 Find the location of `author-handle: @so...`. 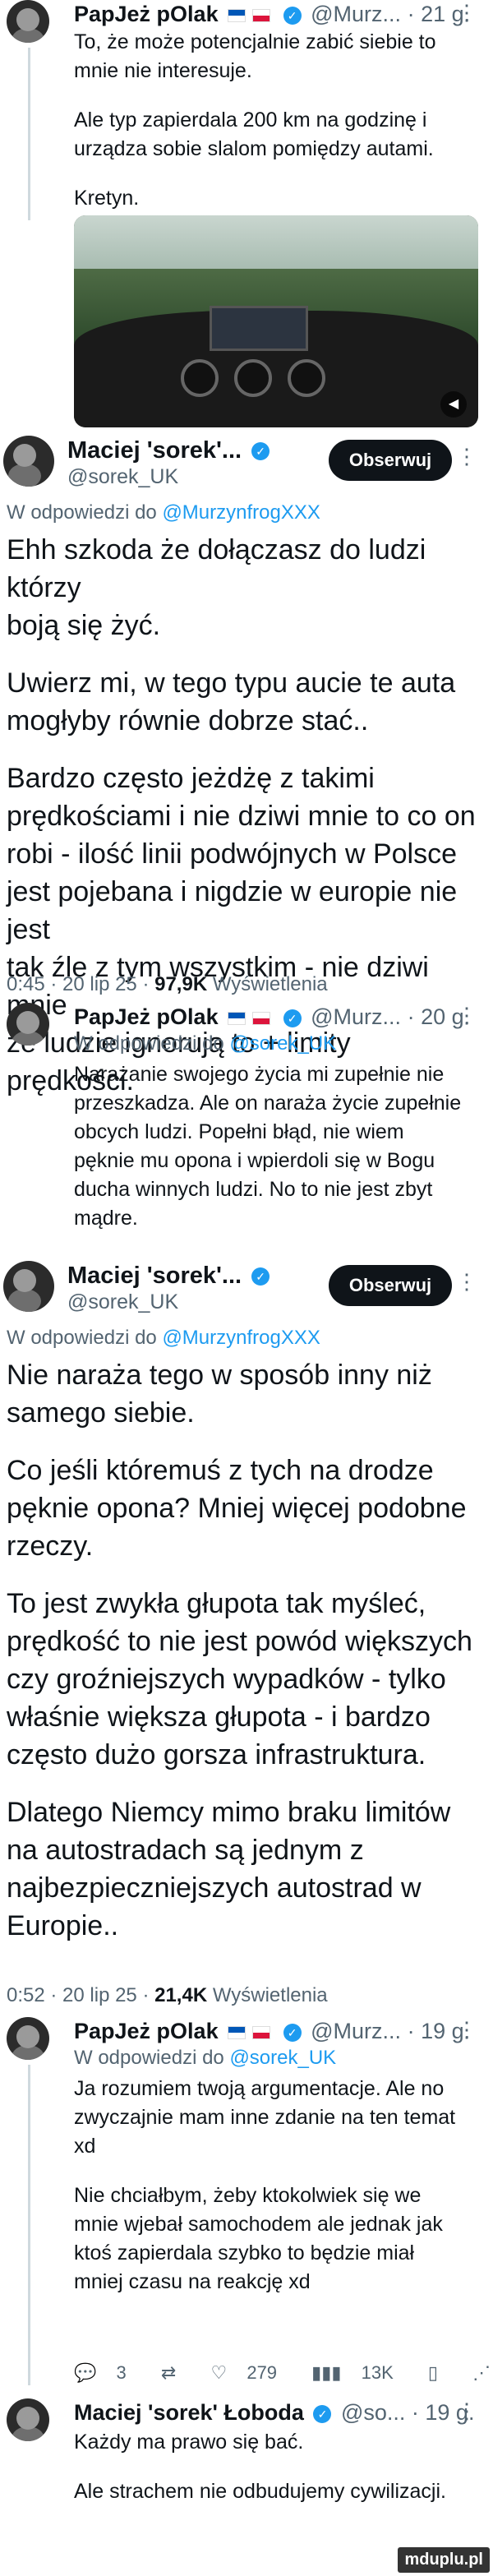

author-handle: @so... is located at coordinates (373, 2413).